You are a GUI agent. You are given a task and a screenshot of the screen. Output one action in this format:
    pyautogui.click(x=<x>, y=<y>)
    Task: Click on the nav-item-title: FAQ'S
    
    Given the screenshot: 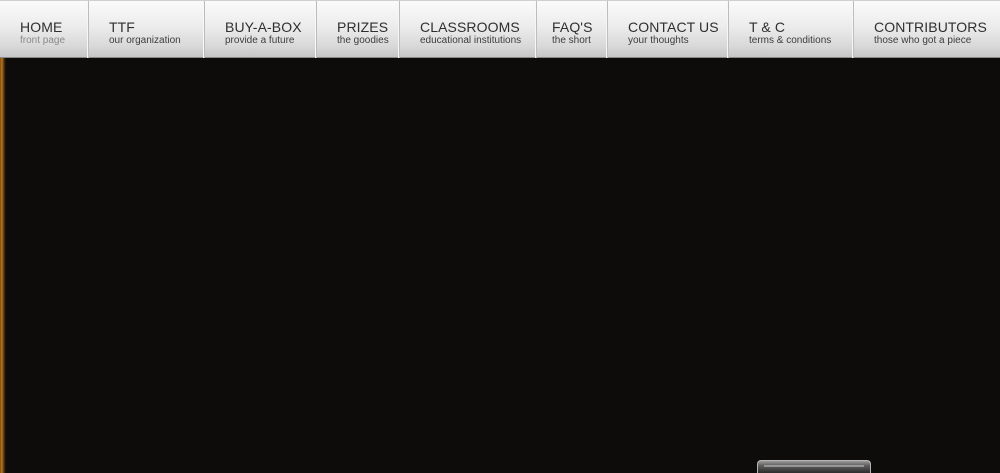 What is the action you would take?
    pyautogui.click(x=572, y=27)
    